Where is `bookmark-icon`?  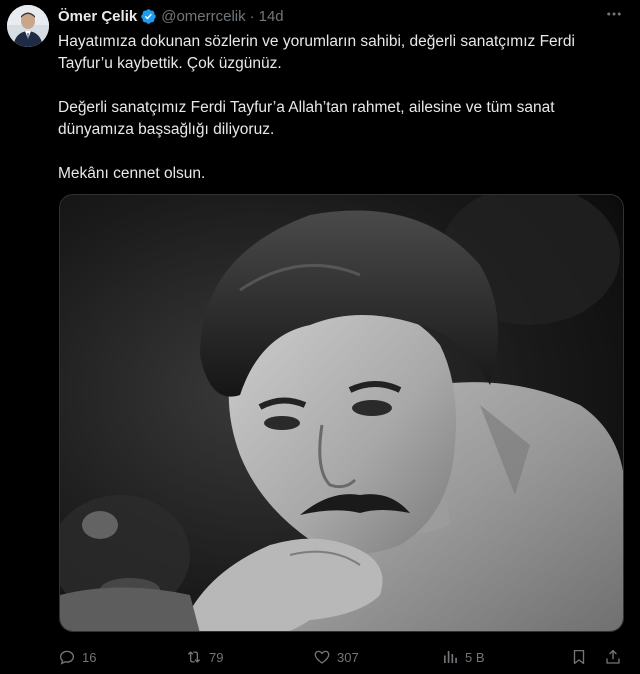
bookmark-icon is located at coordinates (579, 657).